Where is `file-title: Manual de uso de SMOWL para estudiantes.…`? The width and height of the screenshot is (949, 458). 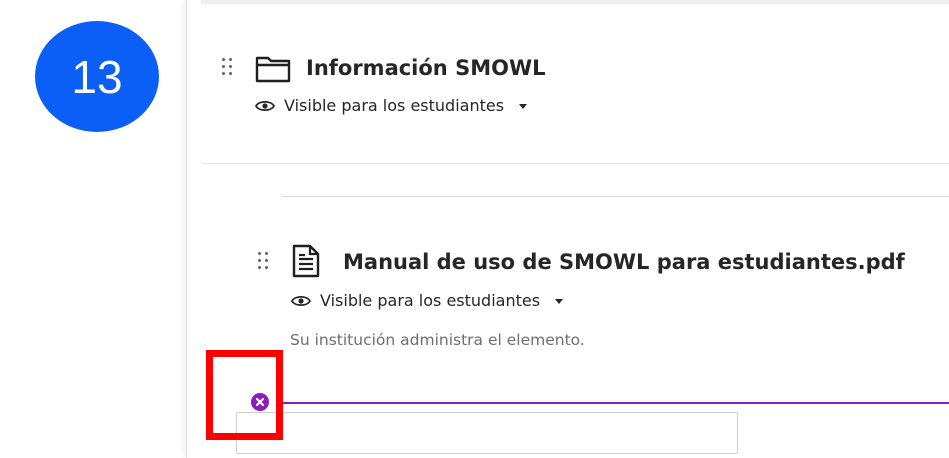
file-title: Manual de uso de SMOWL para estudiantes.… is located at coordinates (624, 262).